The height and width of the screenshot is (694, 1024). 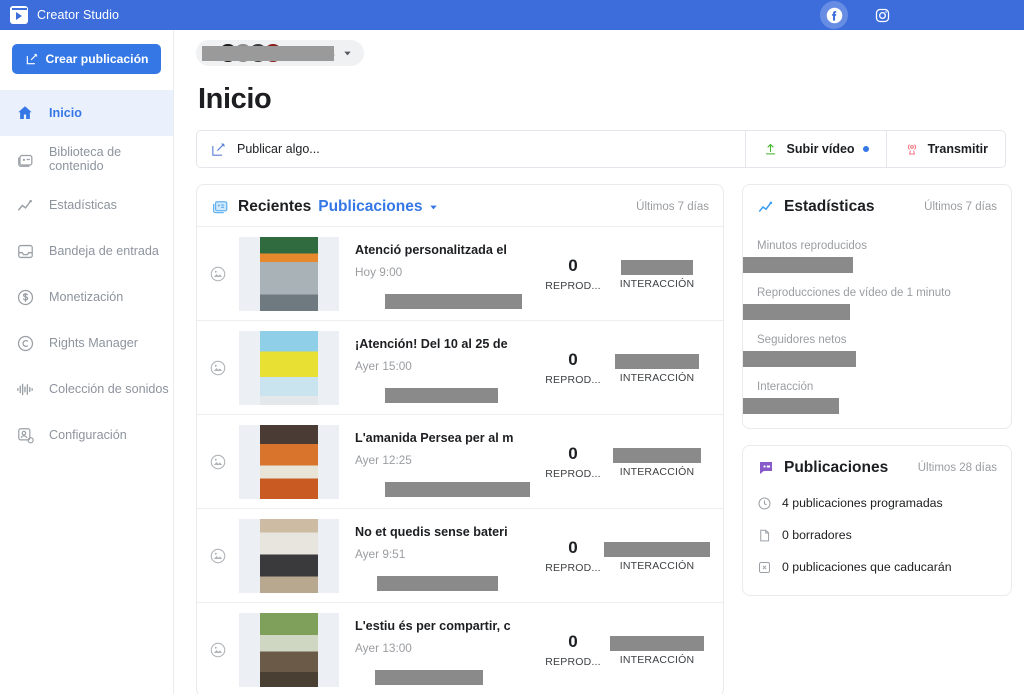 I want to click on channel-switcher, so click(x=858, y=15).